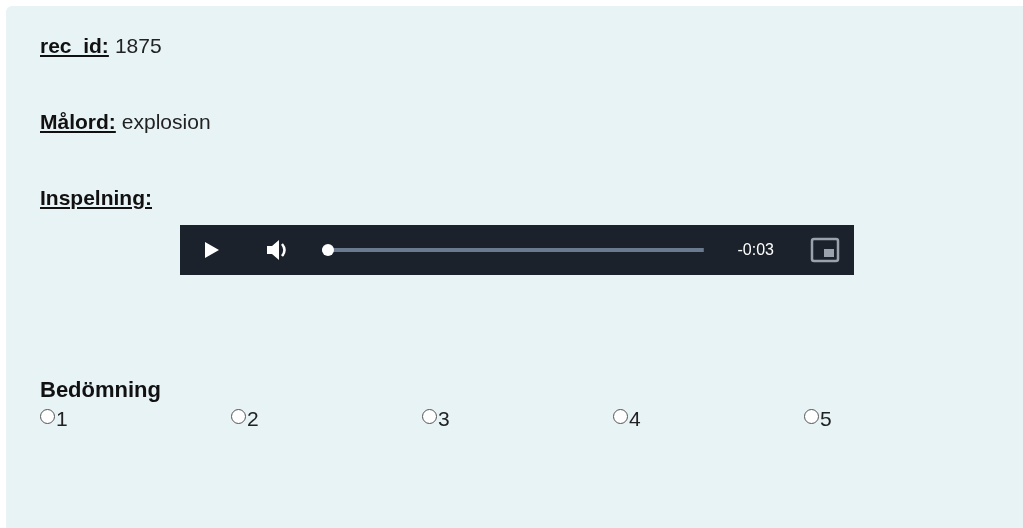  I want to click on radio-label: 5, so click(826, 419).